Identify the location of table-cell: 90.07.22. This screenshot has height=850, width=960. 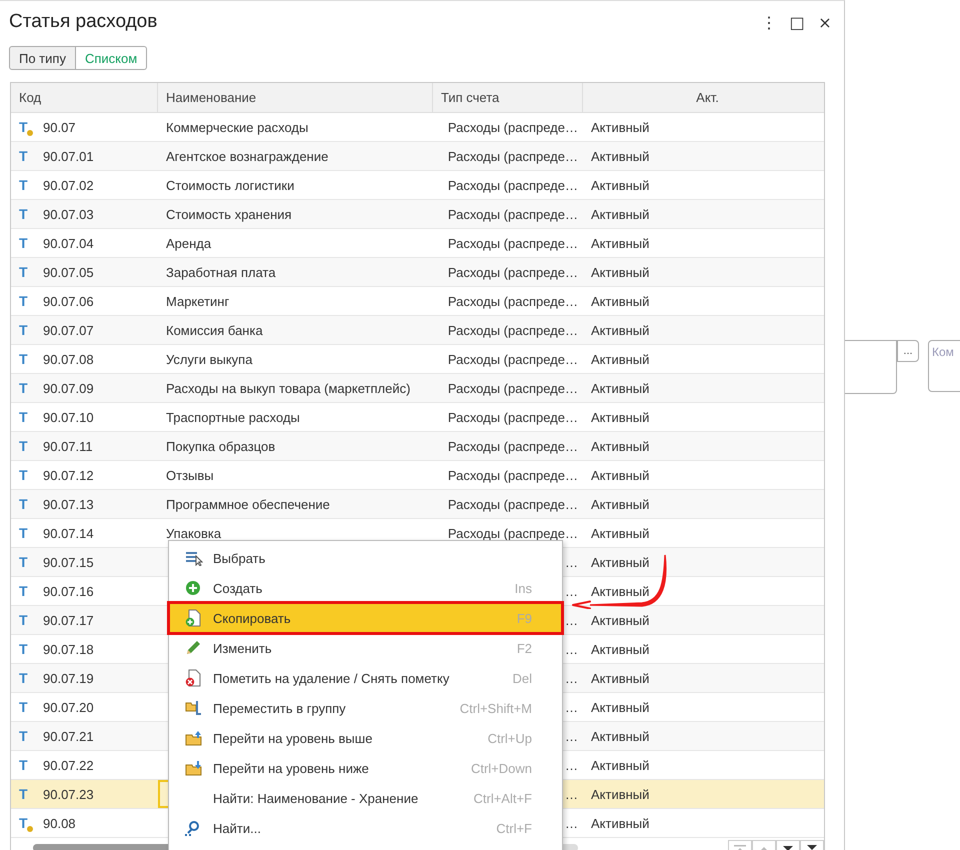
(68, 765).